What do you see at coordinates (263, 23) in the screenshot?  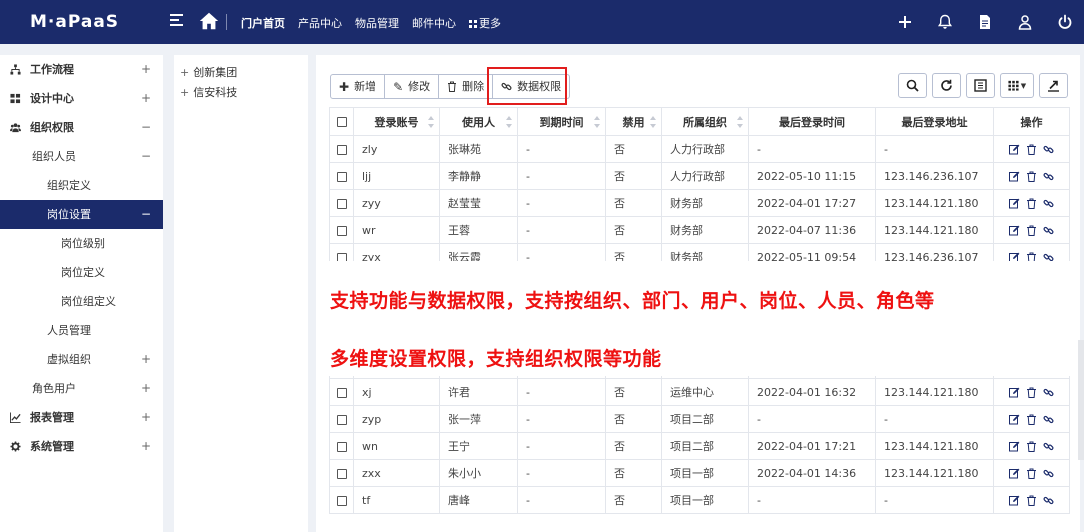 I see `nav-item-home: 门户首页` at bounding box center [263, 23].